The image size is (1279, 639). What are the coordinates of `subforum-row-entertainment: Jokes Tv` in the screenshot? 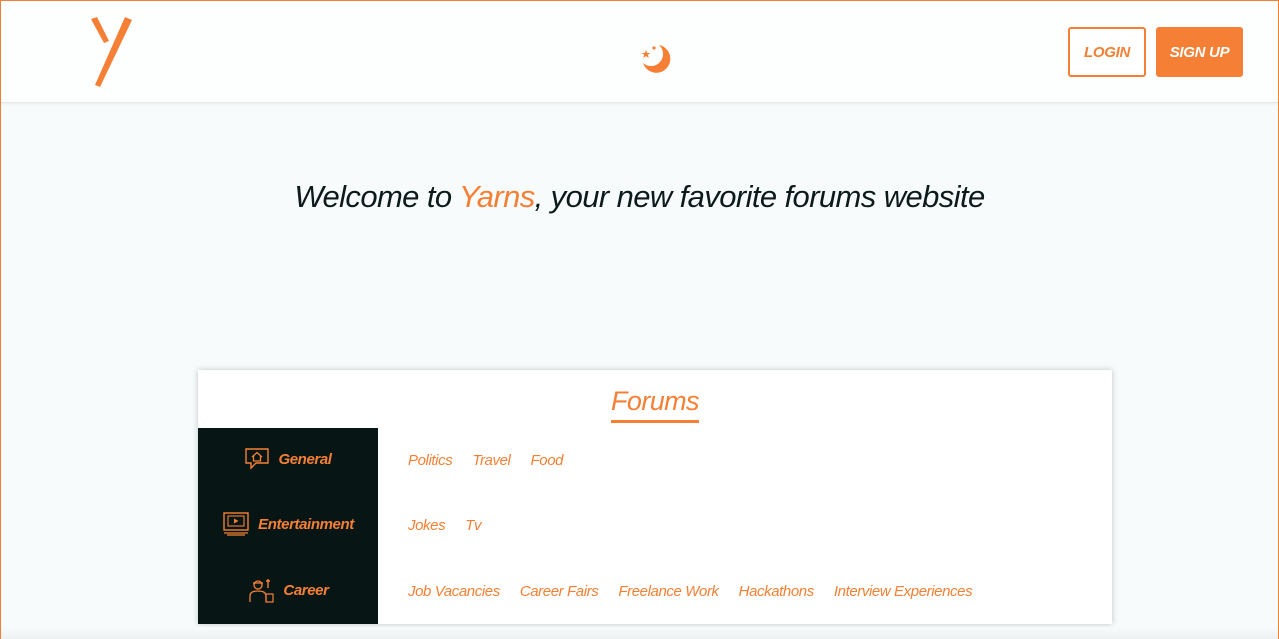 It's located at (444, 525).